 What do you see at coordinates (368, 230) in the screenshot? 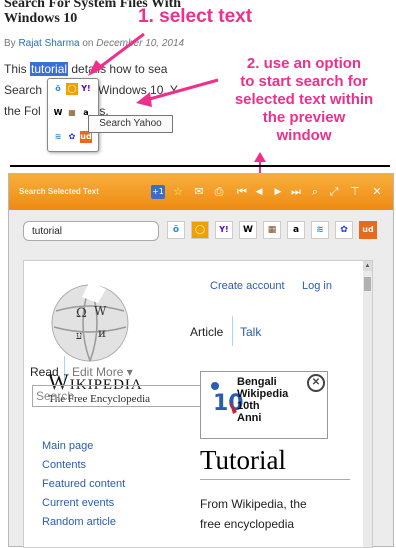
I see `urban-dictionary-icon: ud` at bounding box center [368, 230].